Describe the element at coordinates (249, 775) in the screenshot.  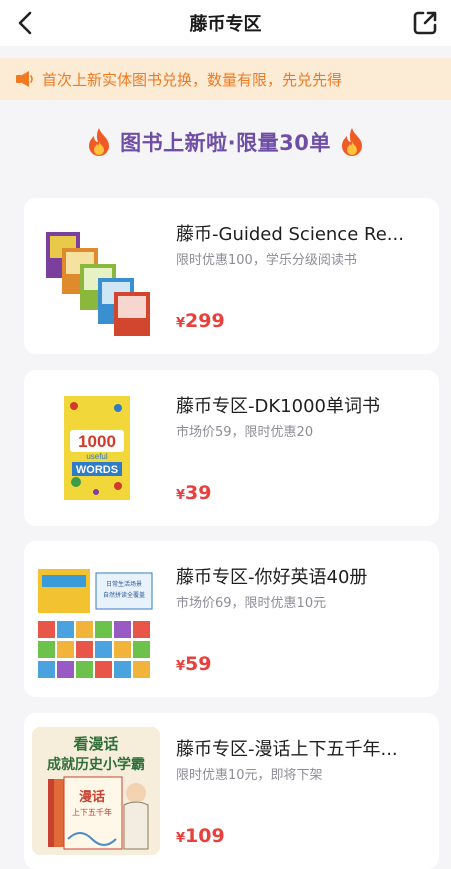
I see `product-subtitle: 限时优惠10元，即将下架` at that location.